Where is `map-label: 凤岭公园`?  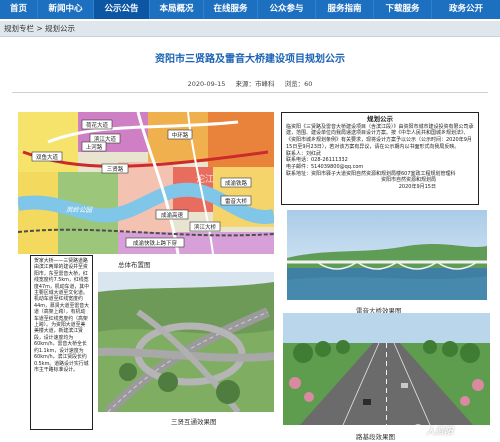 map-label: 凤岭公园 is located at coordinates (80, 210).